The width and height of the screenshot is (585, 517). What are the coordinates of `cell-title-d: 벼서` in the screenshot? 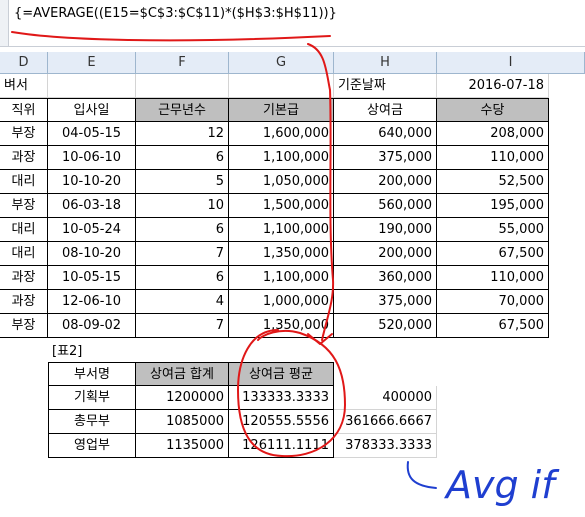 It's located at (24, 86).